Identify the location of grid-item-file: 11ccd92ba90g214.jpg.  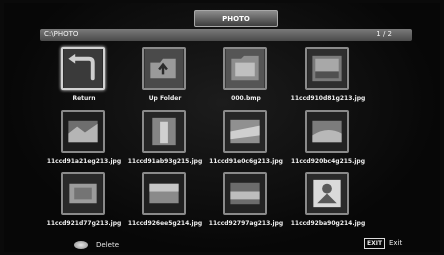
(328, 203).